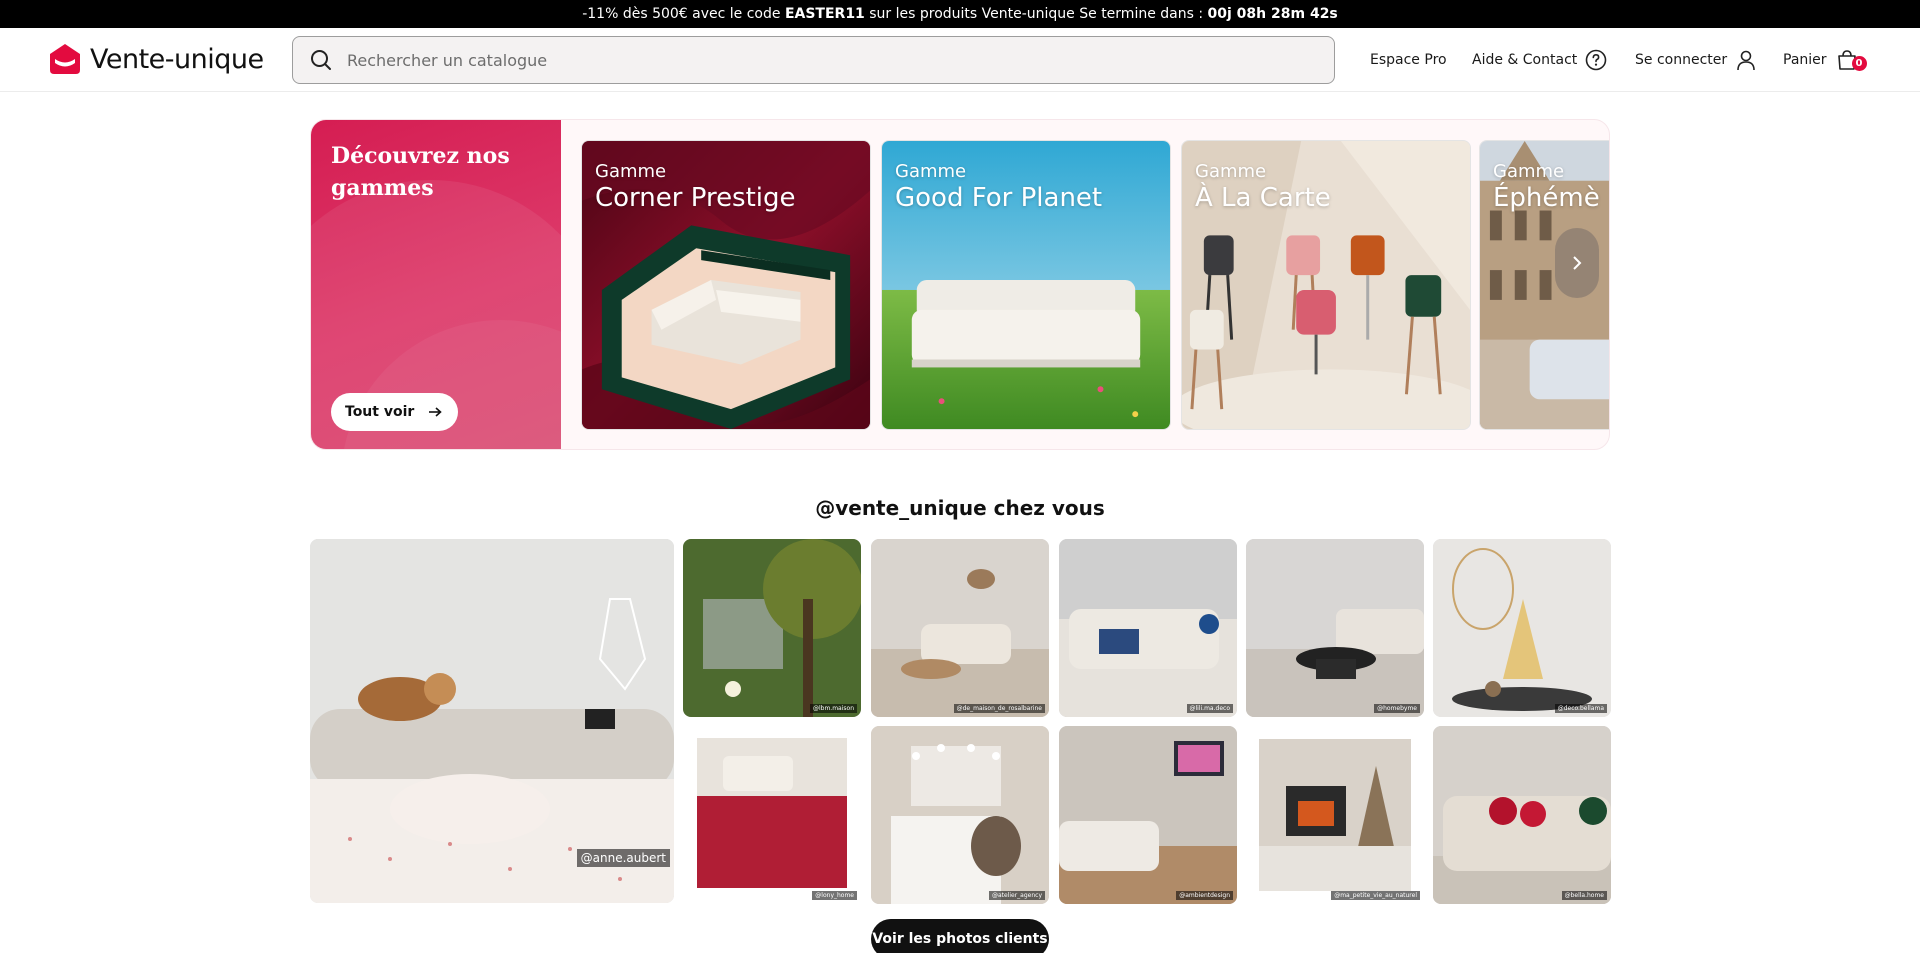 The image size is (1920, 953). I want to click on promo-countdown: 00j 08h 28m 42s, so click(1272, 14).